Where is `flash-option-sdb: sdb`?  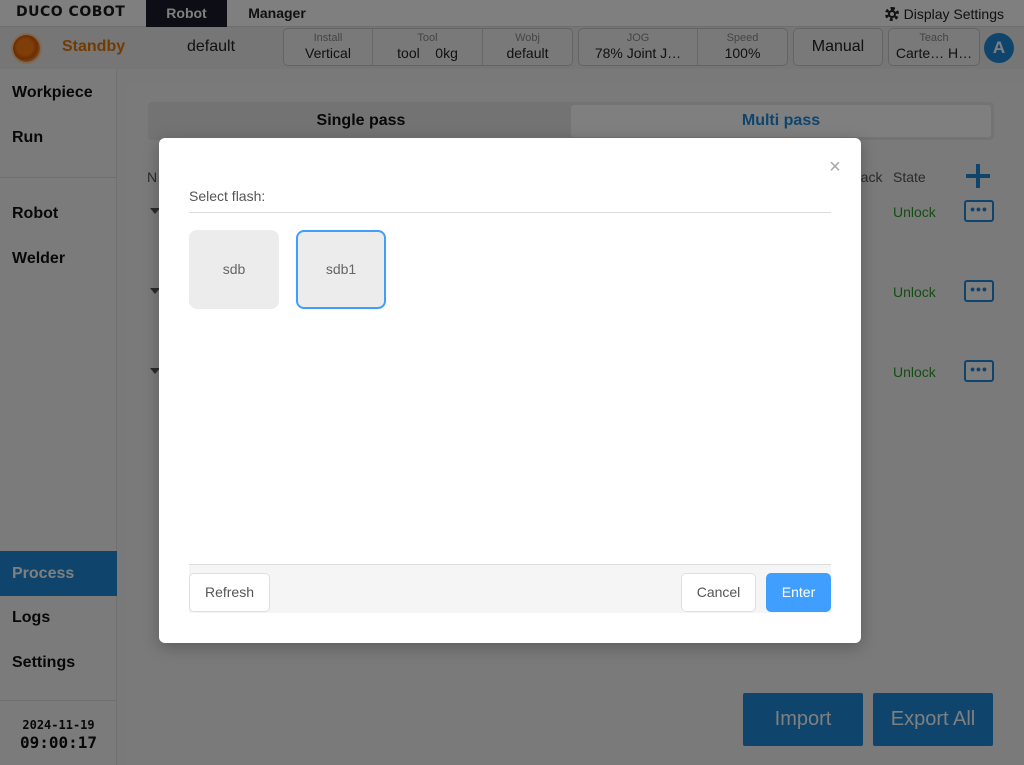
flash-option-sdb: sdb is located at coordinates (234, 269).